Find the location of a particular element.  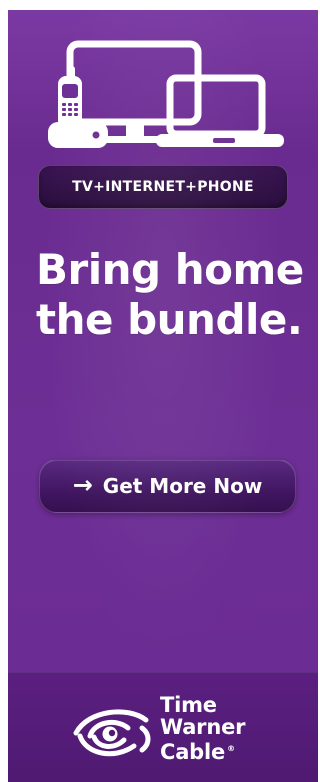

time-warner-cable-wordmark: Time Warner Cable ® is located at coordinates (225, 728).